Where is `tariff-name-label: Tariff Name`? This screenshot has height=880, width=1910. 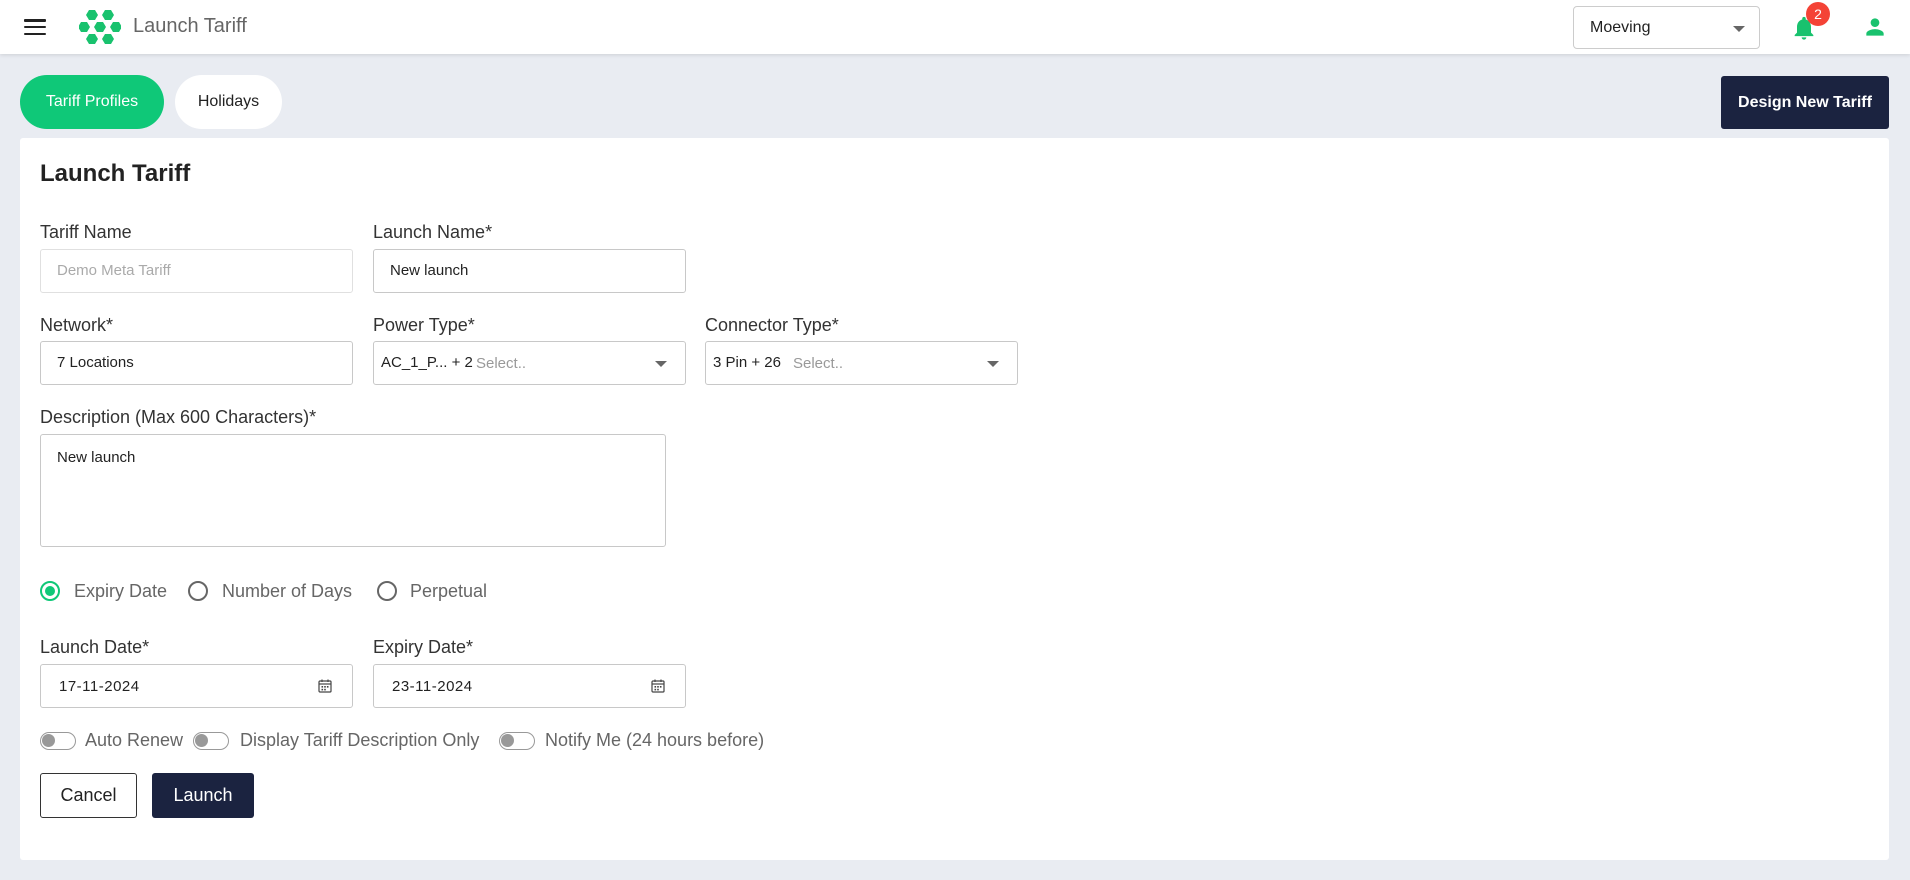 tariff-name-label: Tariff Name is located at coordinates (86, 232).